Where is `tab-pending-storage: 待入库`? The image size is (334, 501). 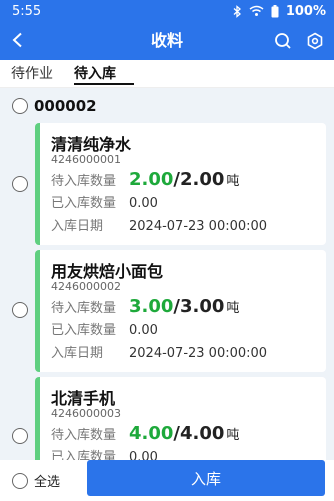 tab-pending-storage: 待入库 is located at coordinates (95, 73).